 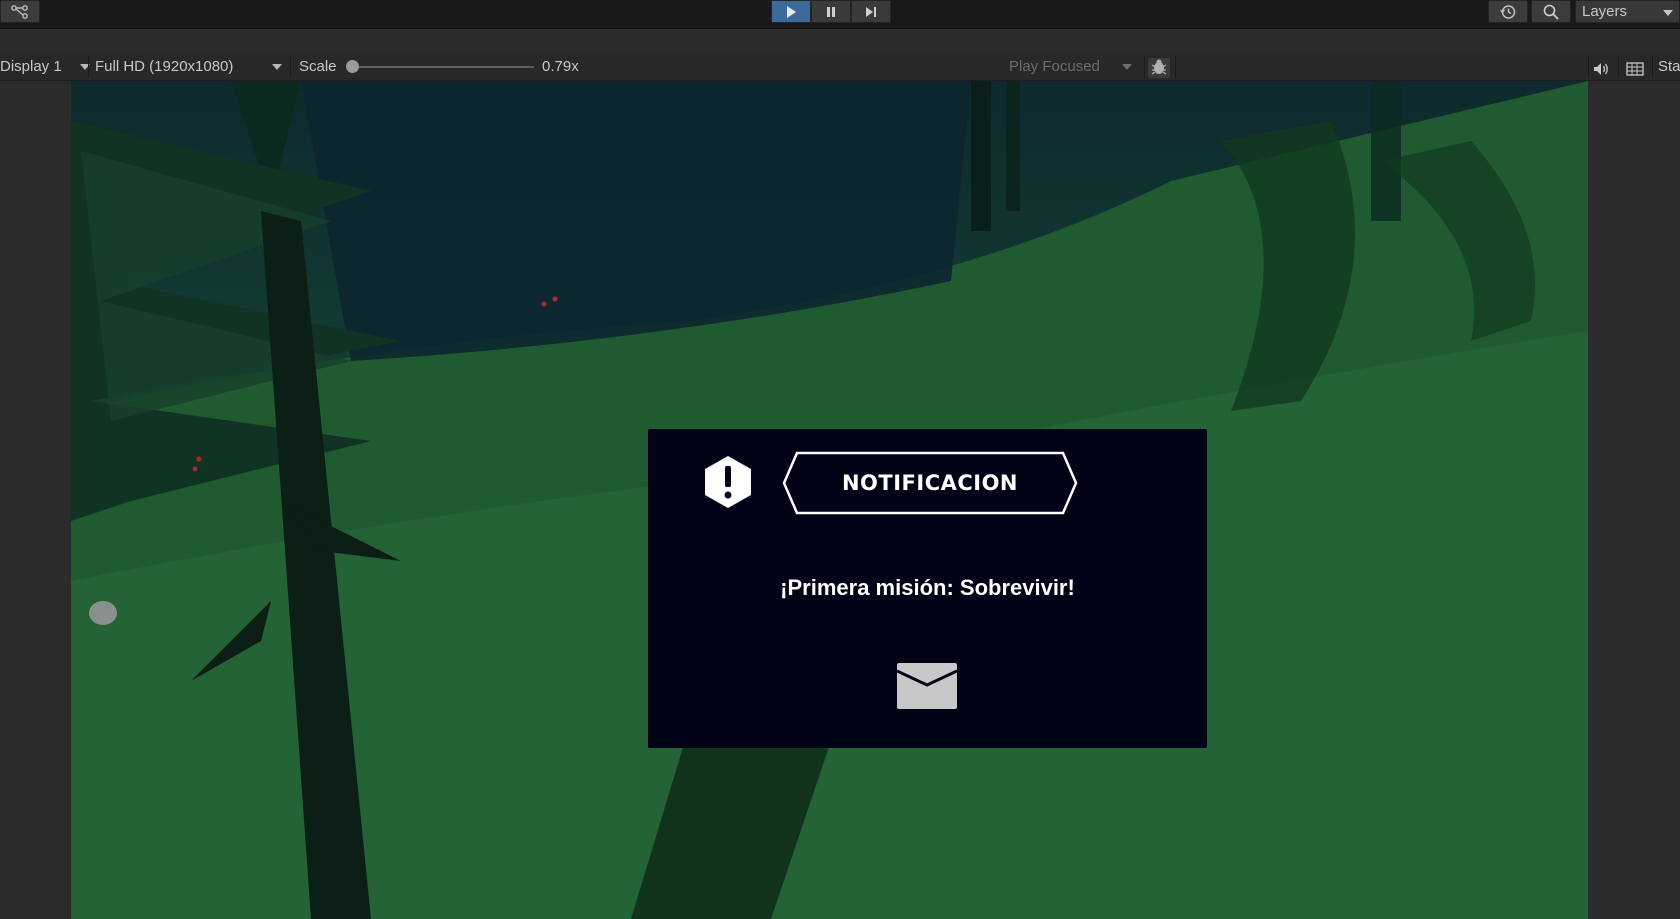 I want to click on envelope-icon, so click(x=927, y=686).